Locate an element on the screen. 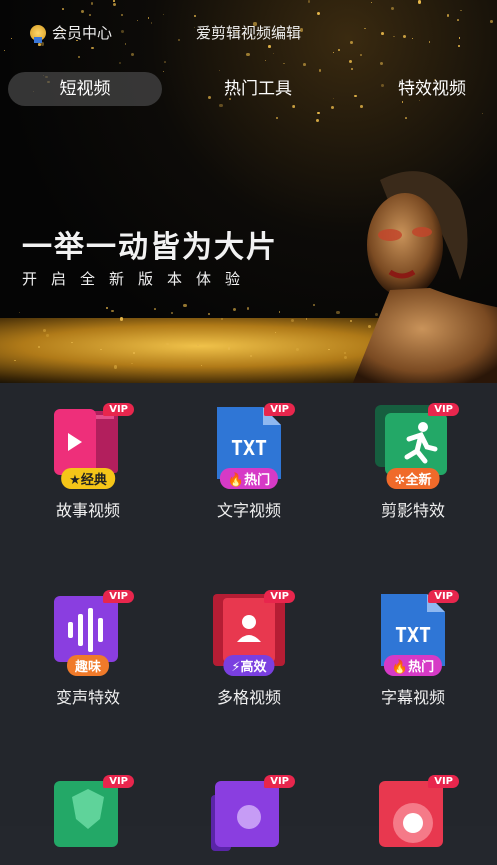 Image resolution: width=497 pixels, height=865 pixels. tool-item: TXT VIP 🔥热门文字视频 is located at coordinates (249, 462).